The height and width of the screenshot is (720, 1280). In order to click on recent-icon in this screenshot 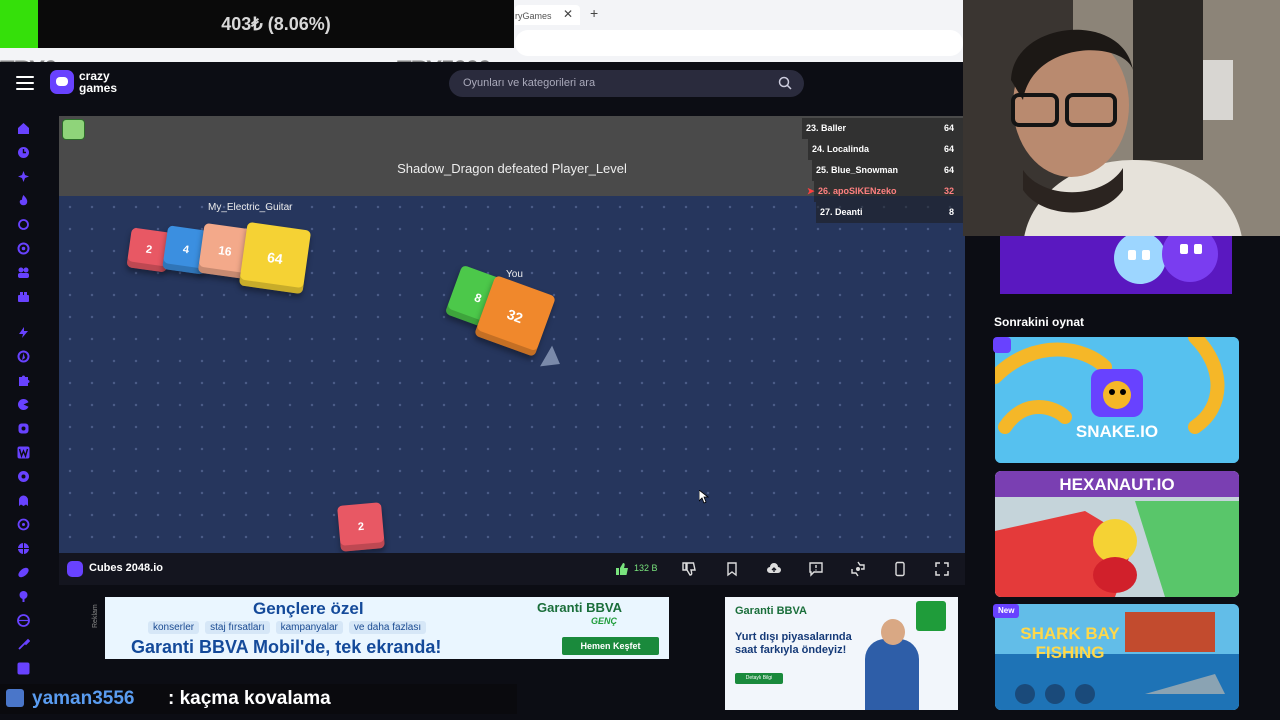, I will do `click(23, 152)`.